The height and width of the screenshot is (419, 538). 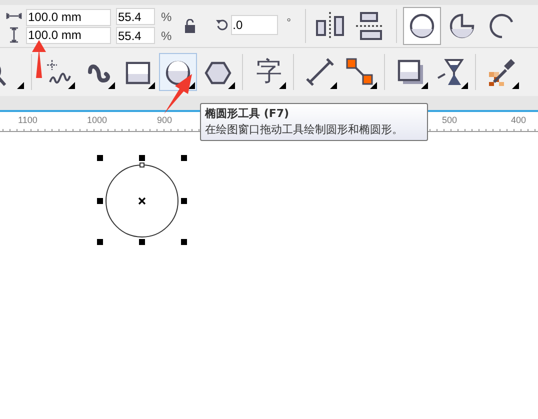 I want to click on ruler-label: 900, so click(x=164, y=120).